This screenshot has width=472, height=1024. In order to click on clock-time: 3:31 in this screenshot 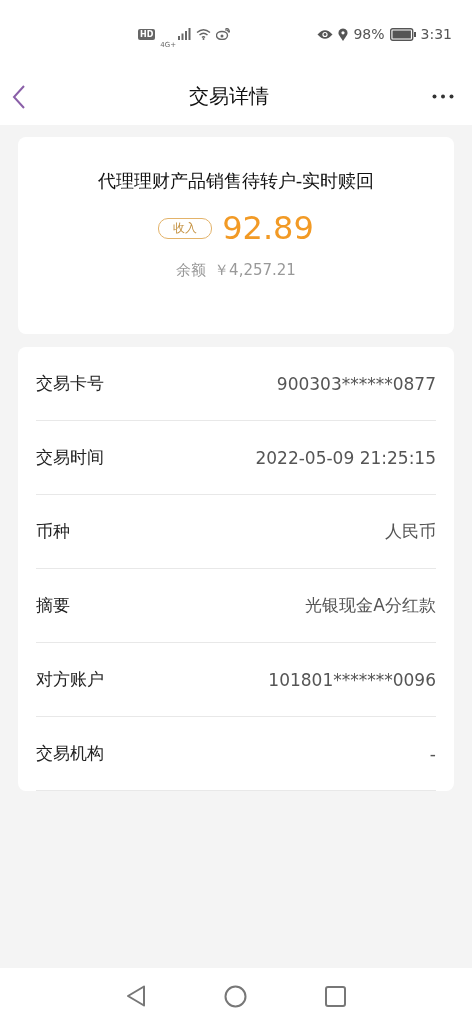, I will do `click(436, 34)`.